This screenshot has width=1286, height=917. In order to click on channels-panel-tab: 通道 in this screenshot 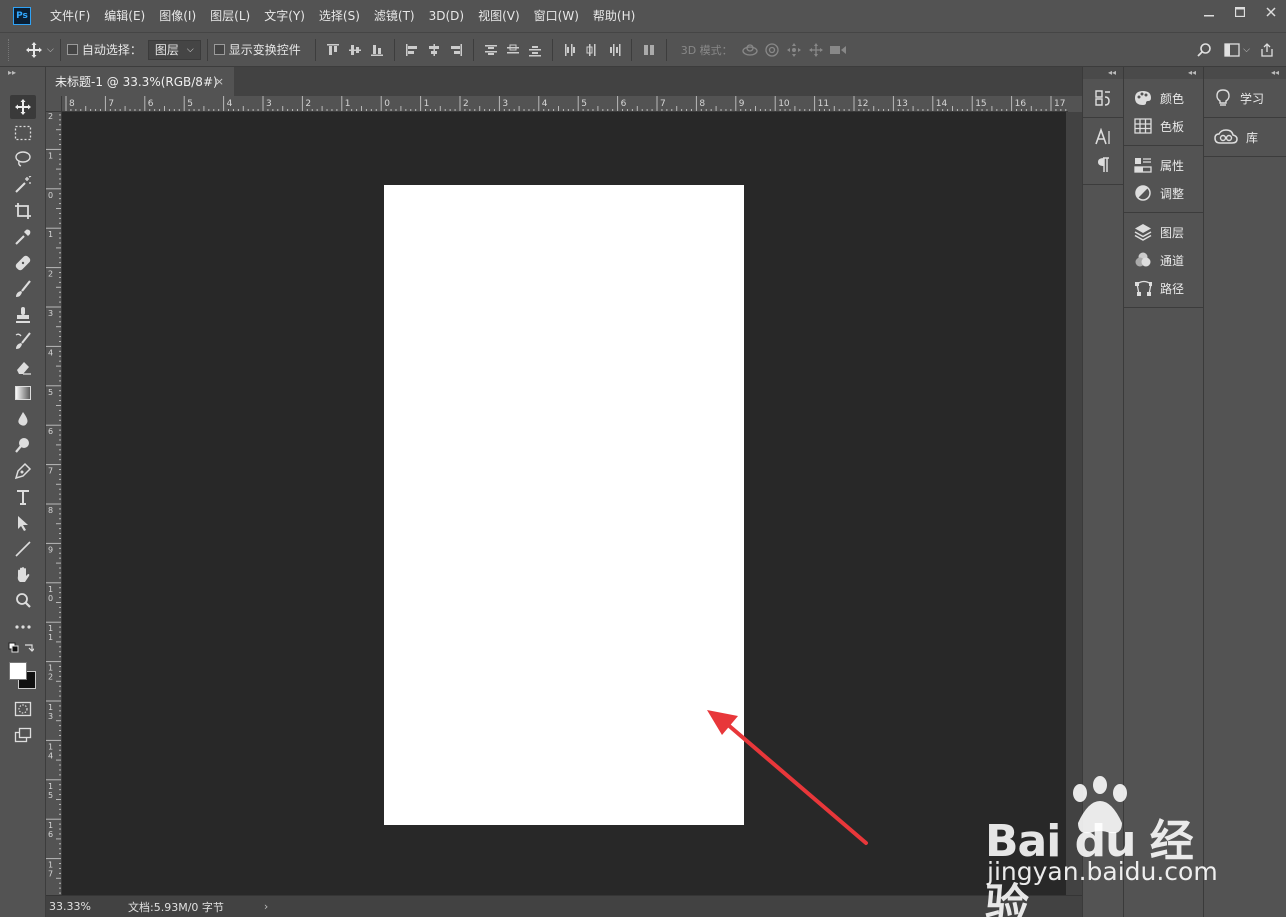, I will do `click(1163, 260)`.